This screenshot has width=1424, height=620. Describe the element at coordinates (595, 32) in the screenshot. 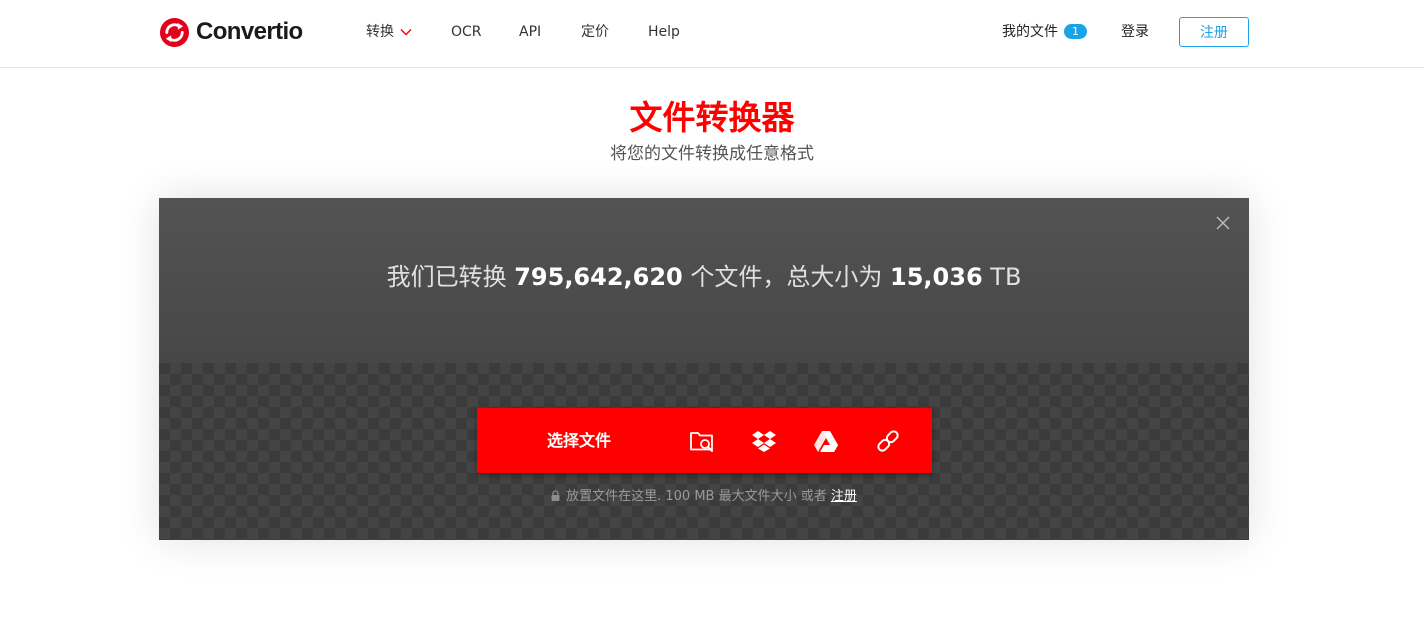

I see `nav-pricing: 定价` at that location.